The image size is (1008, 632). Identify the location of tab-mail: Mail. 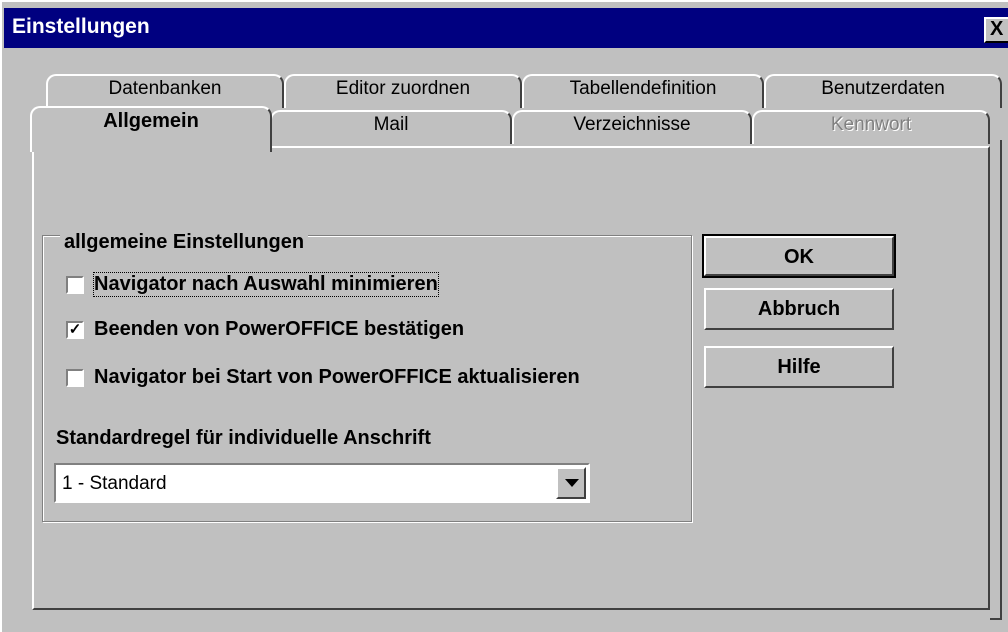
(391, 127).